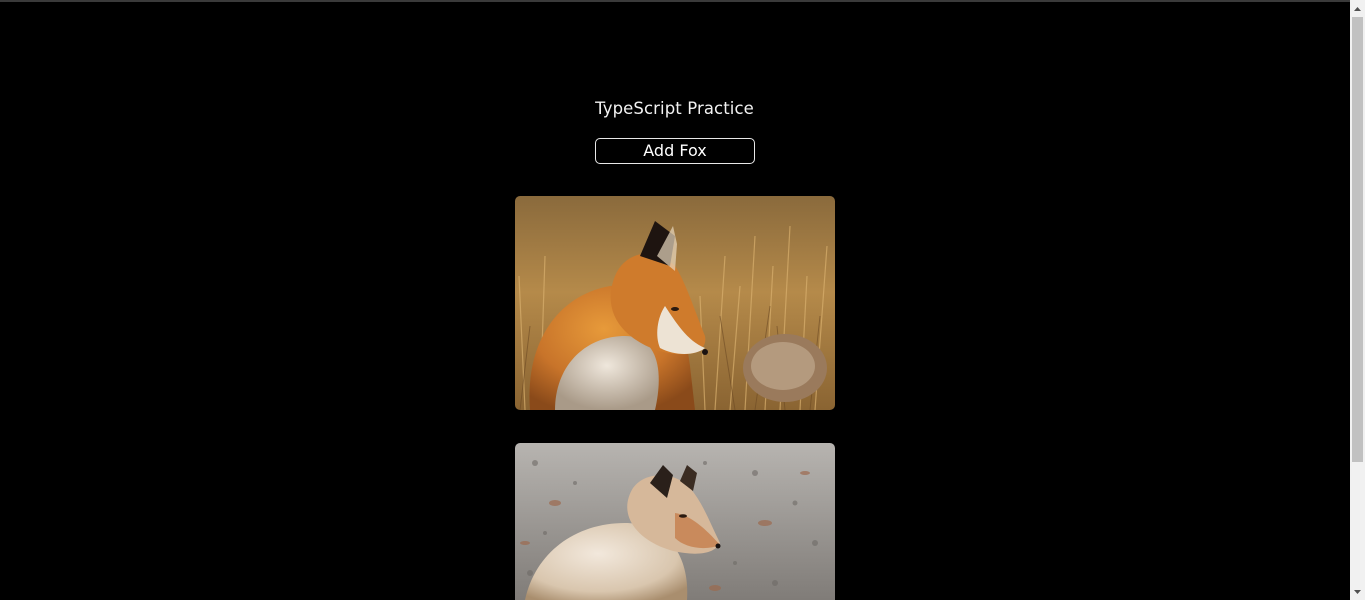  I want to click on add-fox-button: Add Fox, so click(675, 151).